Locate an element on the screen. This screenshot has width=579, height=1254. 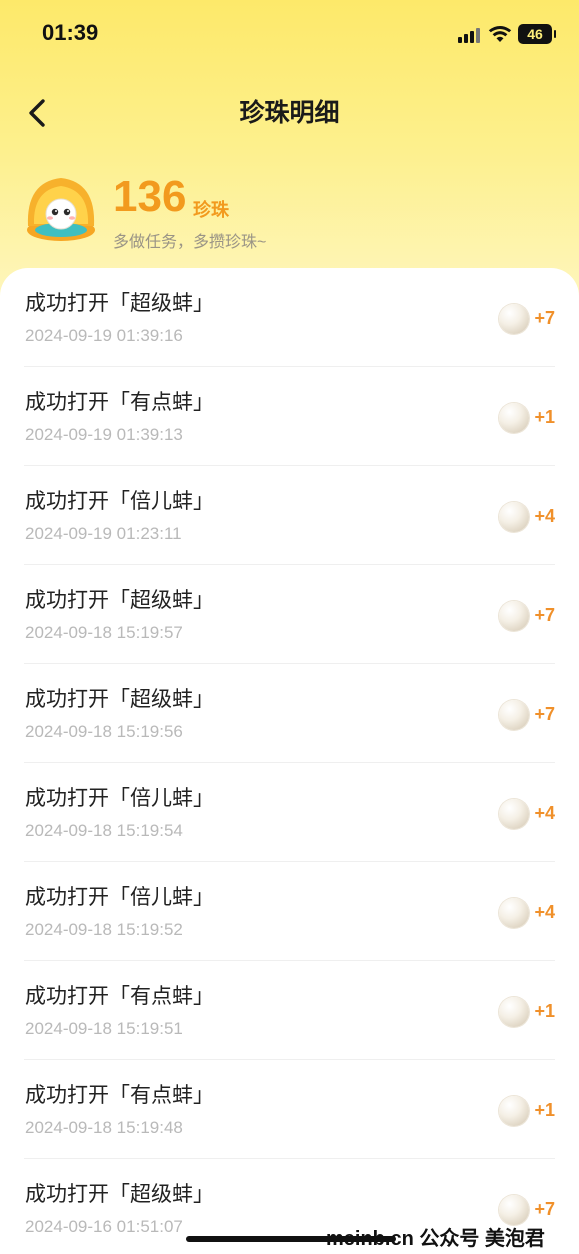
list-item: 成功打开「倍儿蚌」 2024-09-18 15:19:52 +4 is located at coordinates (289, 911).